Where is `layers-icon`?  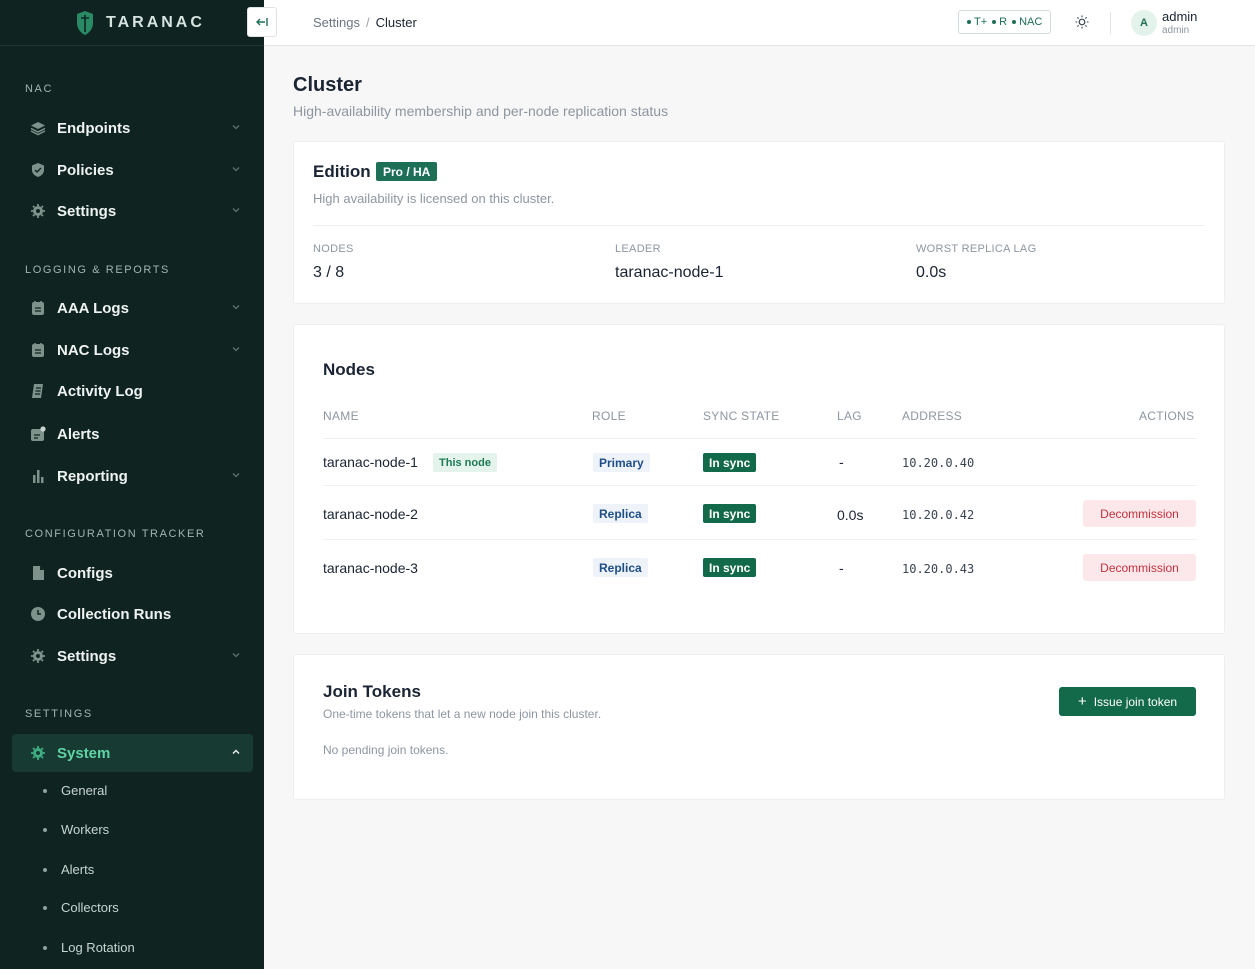 layers-icon is located at coordinates (38, 128).